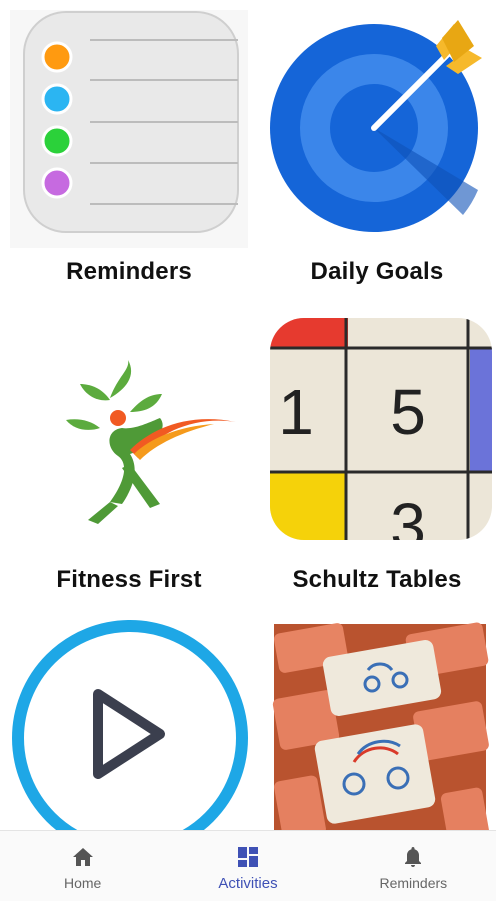  Describe the element at coordinates (296, 412) in the screenshot. I see `schultz-number: 1` at that location.